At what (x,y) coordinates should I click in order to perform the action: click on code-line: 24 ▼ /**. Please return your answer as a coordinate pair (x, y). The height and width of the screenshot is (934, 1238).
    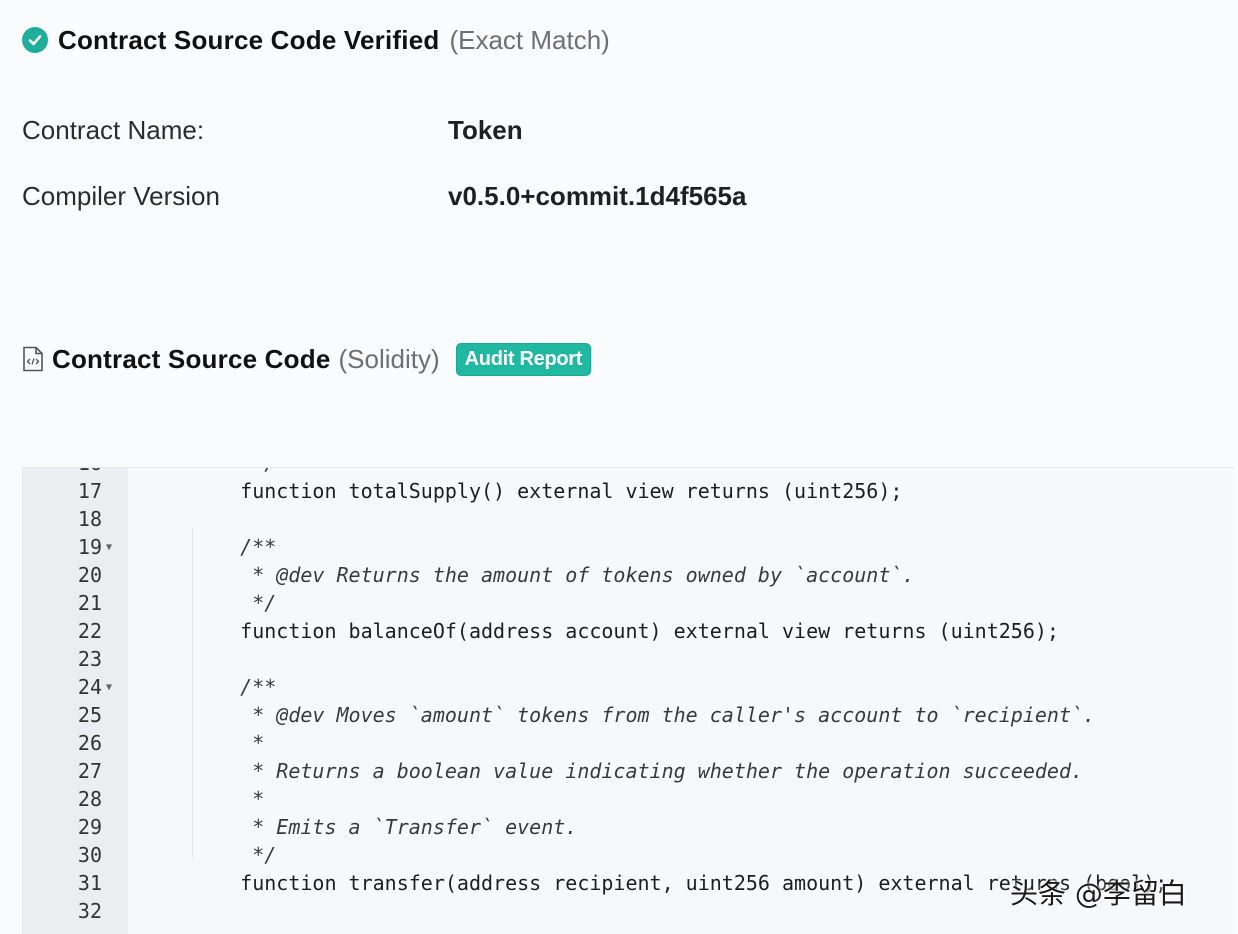
    Looking at the image, I should click on (628, 687).